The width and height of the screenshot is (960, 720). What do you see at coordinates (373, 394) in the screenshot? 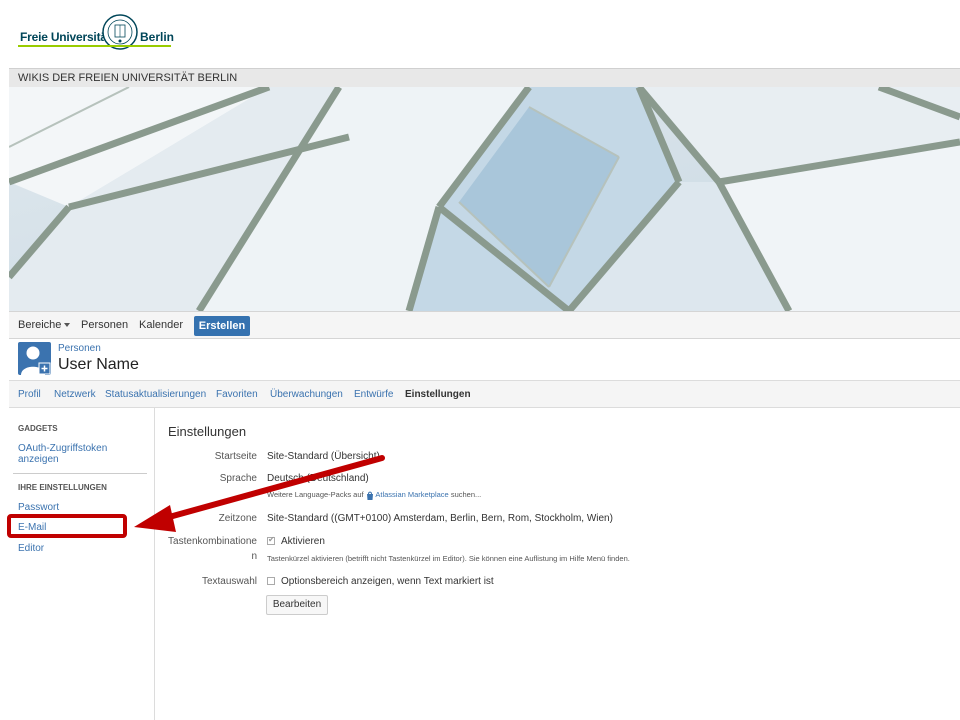
I see `tab-drafts: Entwürfe` at bounding box center [373, 394].